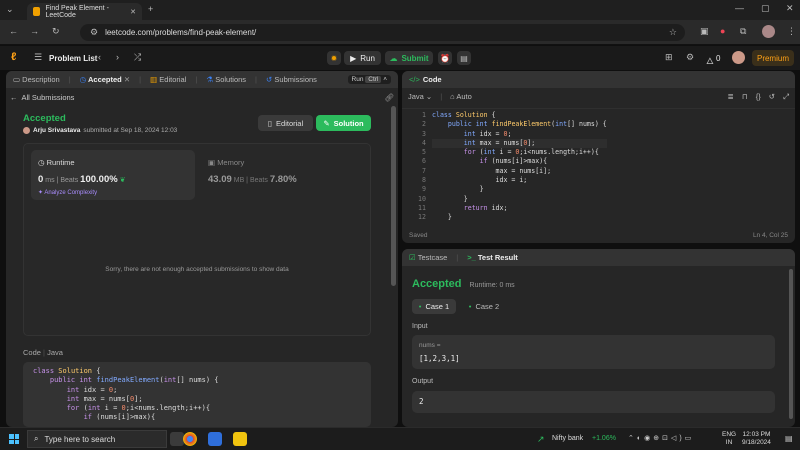  Describe the element at coordinates (168, 79) in the screenshot. I see `tab-editorial: ▥ Editorial` at that location.